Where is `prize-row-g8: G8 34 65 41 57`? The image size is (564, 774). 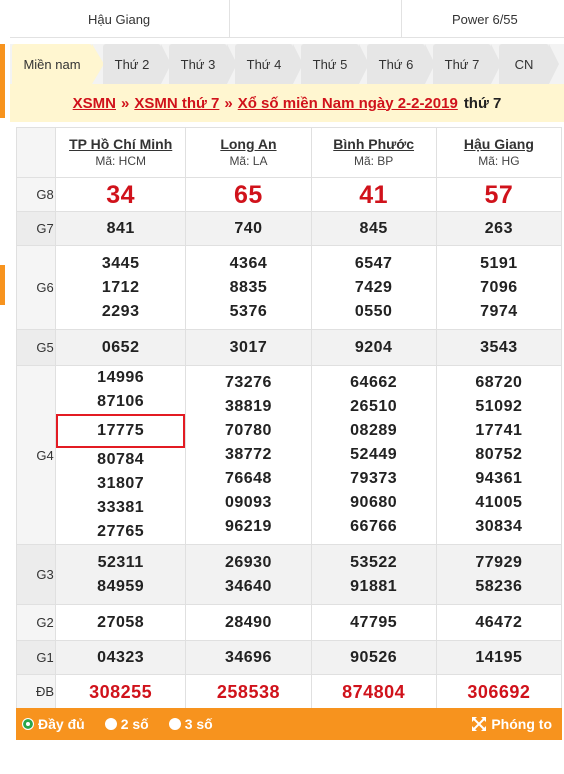 prize-row-g8: G8 34 65 41 57 is located at coordinates (289, 194).